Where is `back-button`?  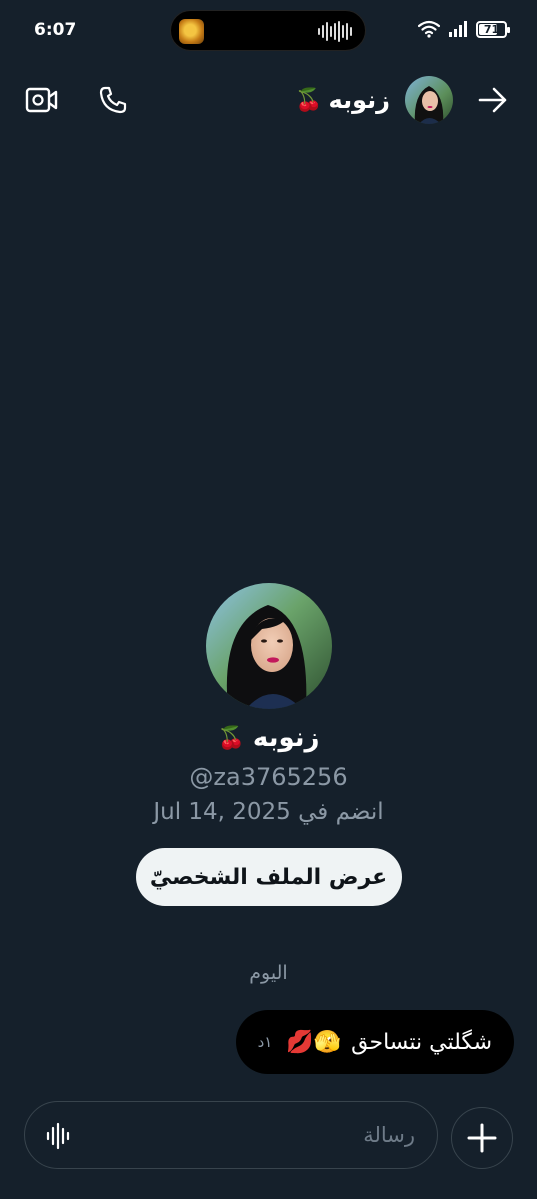 back-button is located at coordinates (493, 100).